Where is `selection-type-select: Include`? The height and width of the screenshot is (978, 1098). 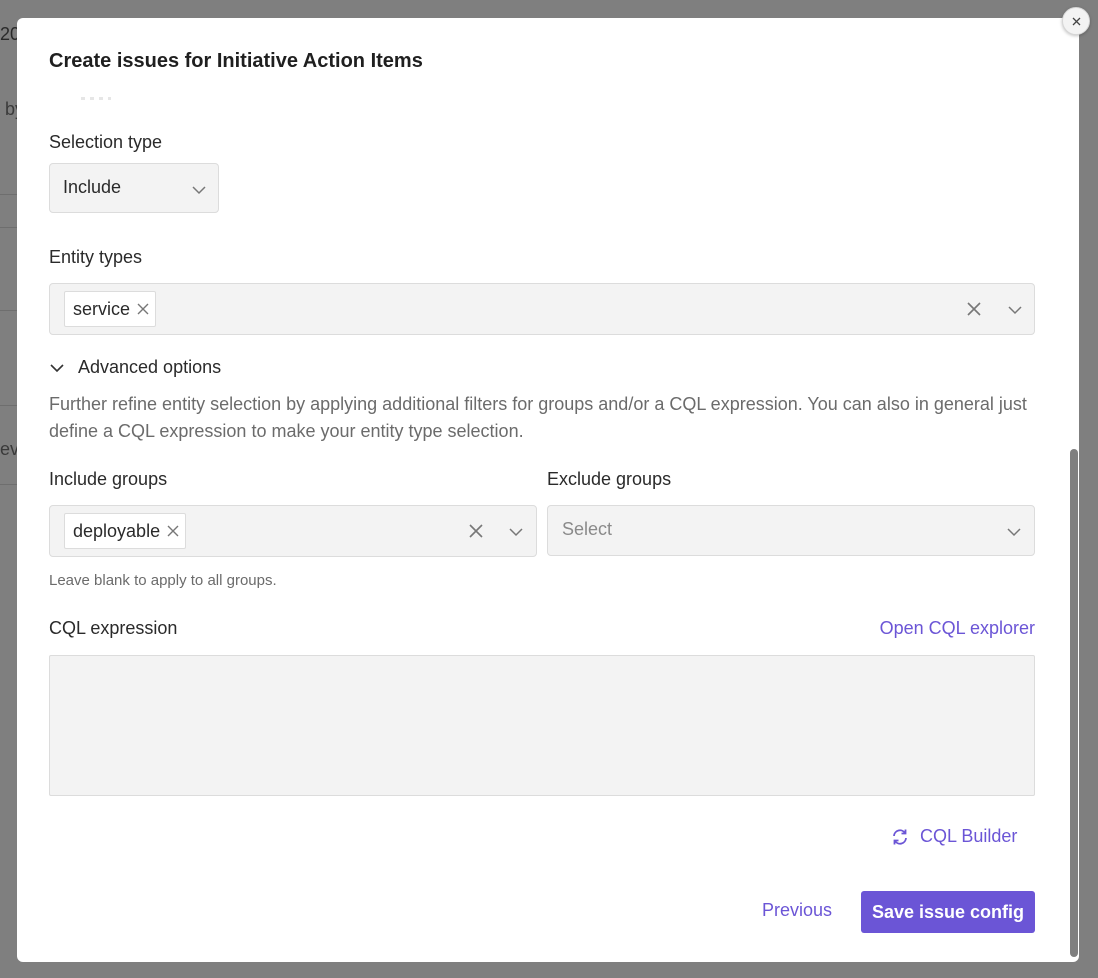 selection-type-select: Include is located at coordinates (134, 188).